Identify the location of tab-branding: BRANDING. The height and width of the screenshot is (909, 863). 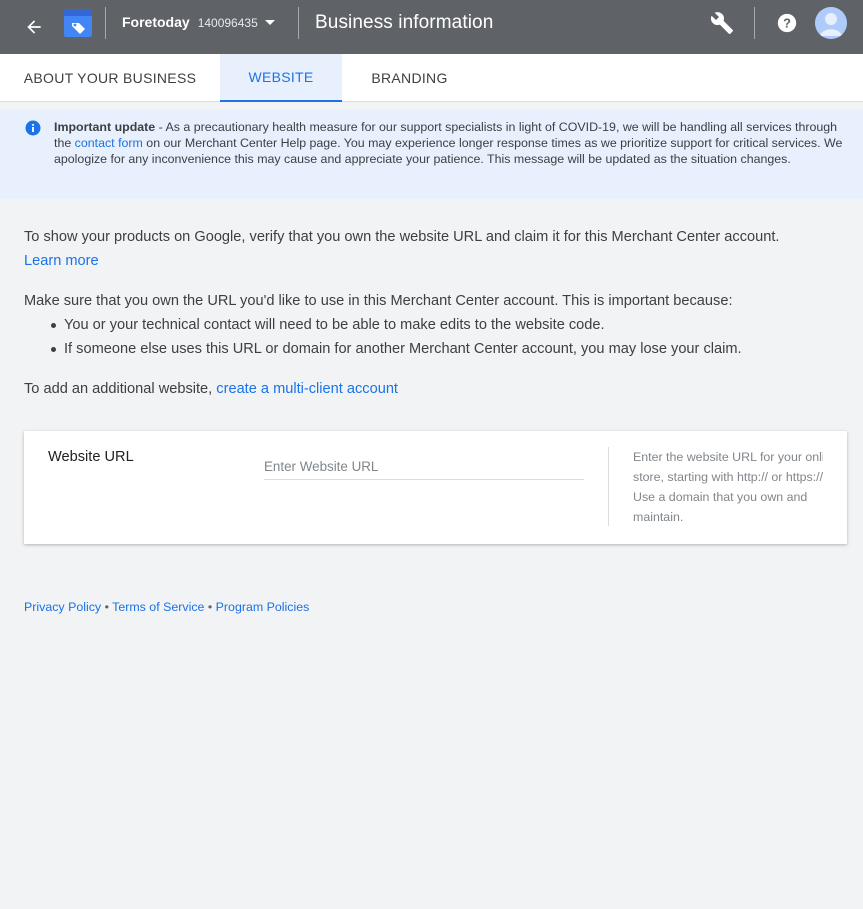
(409, 78).